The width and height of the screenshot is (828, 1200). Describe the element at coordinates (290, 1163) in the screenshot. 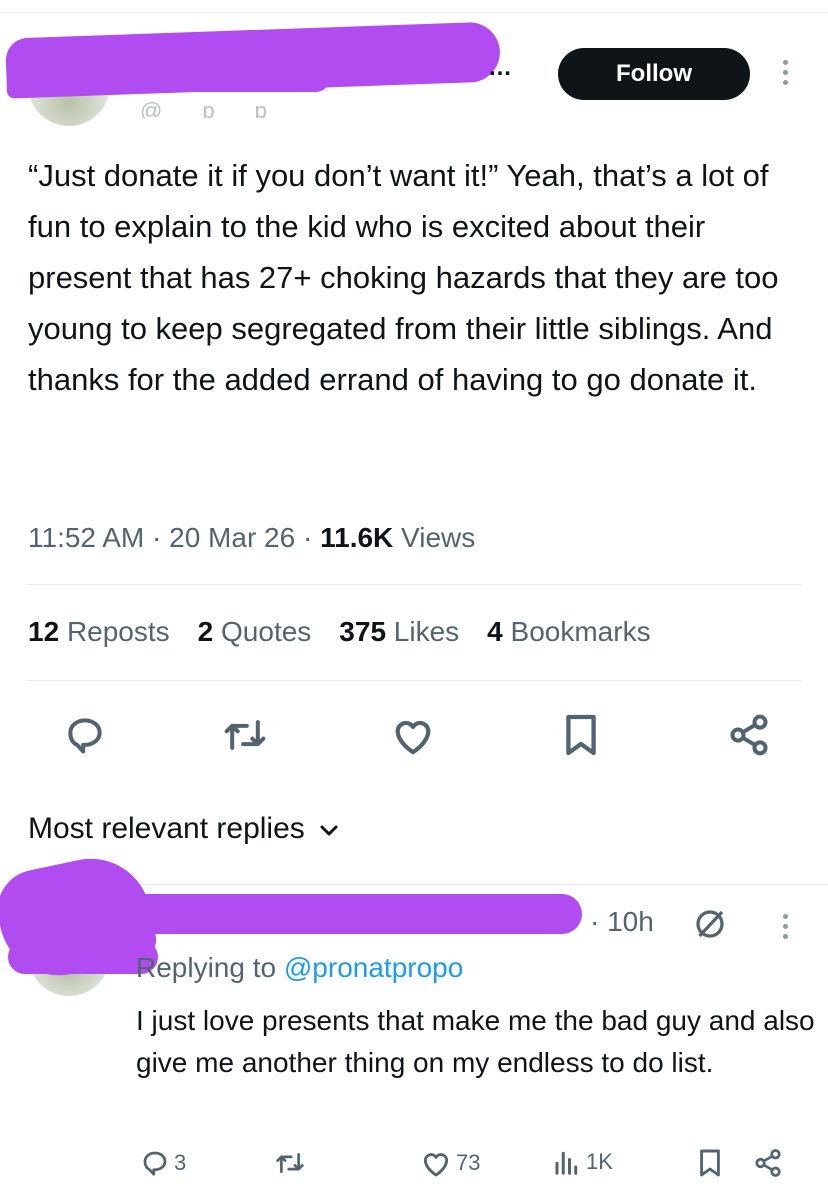

I see `reply-repost-button` at that location.